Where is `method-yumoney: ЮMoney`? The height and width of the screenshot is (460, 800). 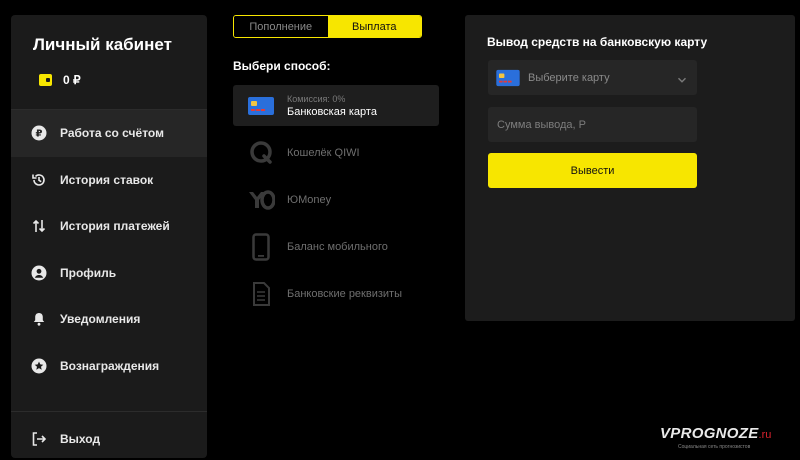 method-yumoney: ЮMoney is located at coordinates (336, 199).